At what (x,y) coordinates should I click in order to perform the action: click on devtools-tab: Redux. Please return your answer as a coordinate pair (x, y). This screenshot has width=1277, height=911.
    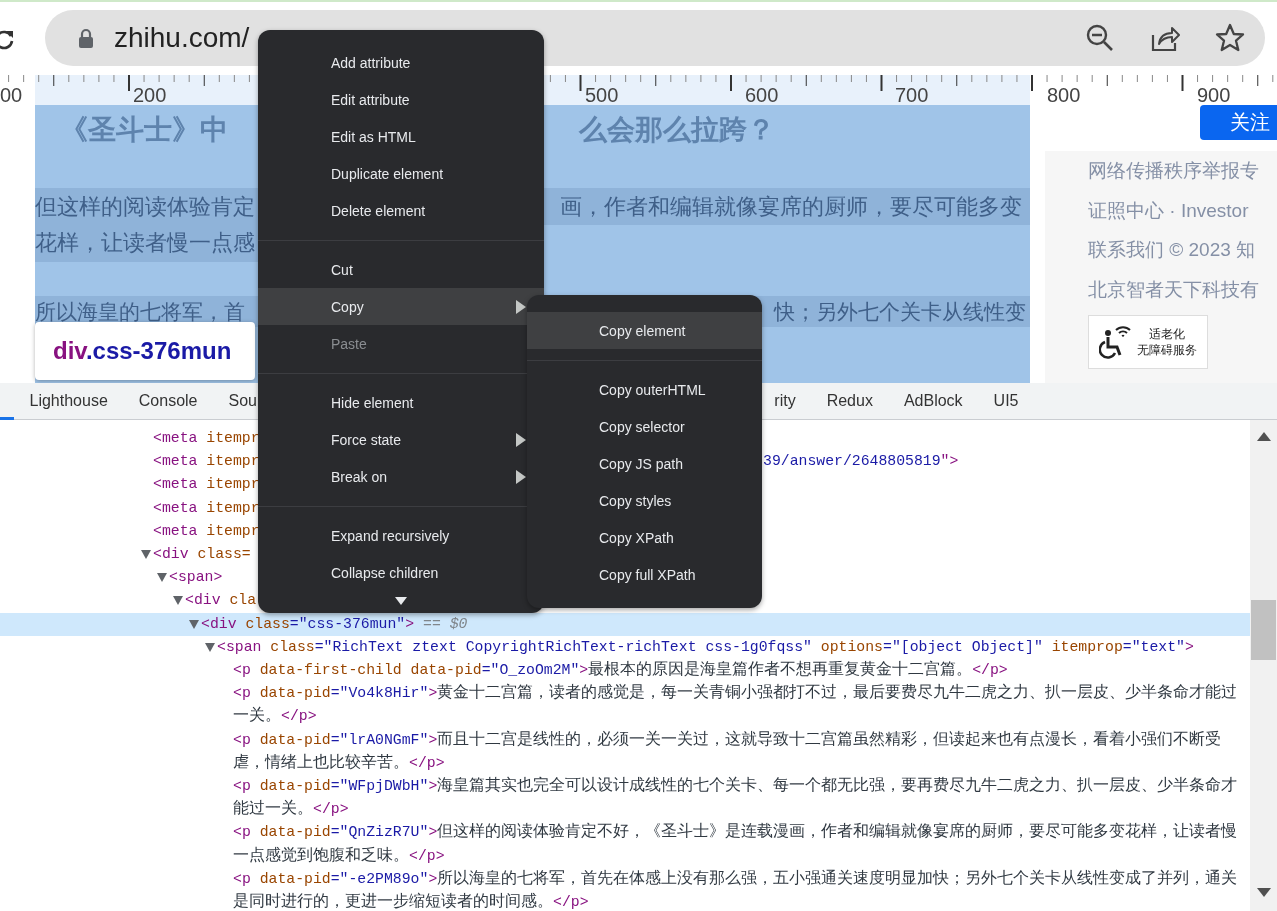
    Looking at the image, I should click on (850, 401).